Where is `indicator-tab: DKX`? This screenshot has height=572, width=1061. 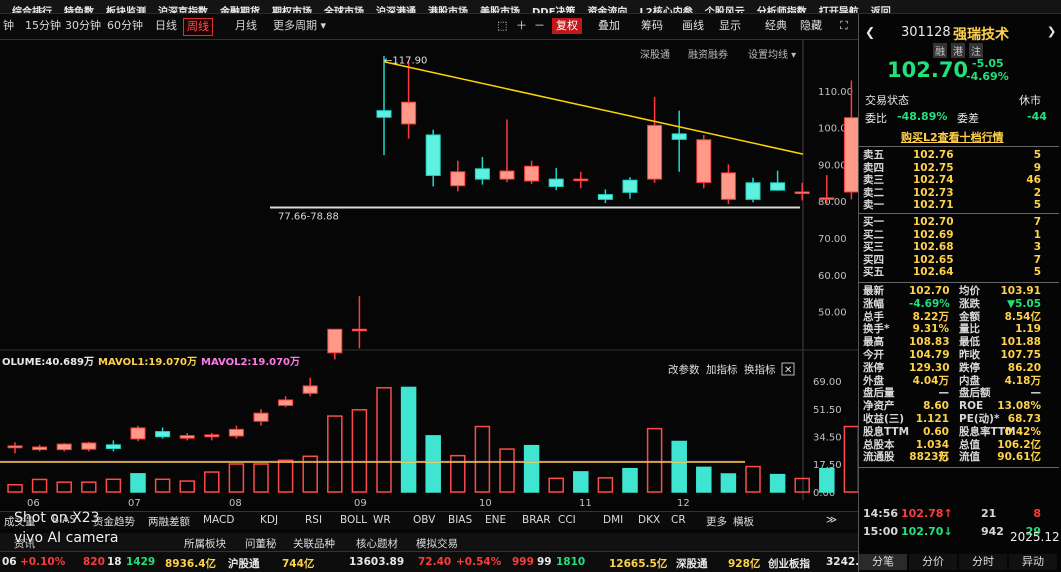 indicator-tab: DKX is located at coordinates (649, 520).